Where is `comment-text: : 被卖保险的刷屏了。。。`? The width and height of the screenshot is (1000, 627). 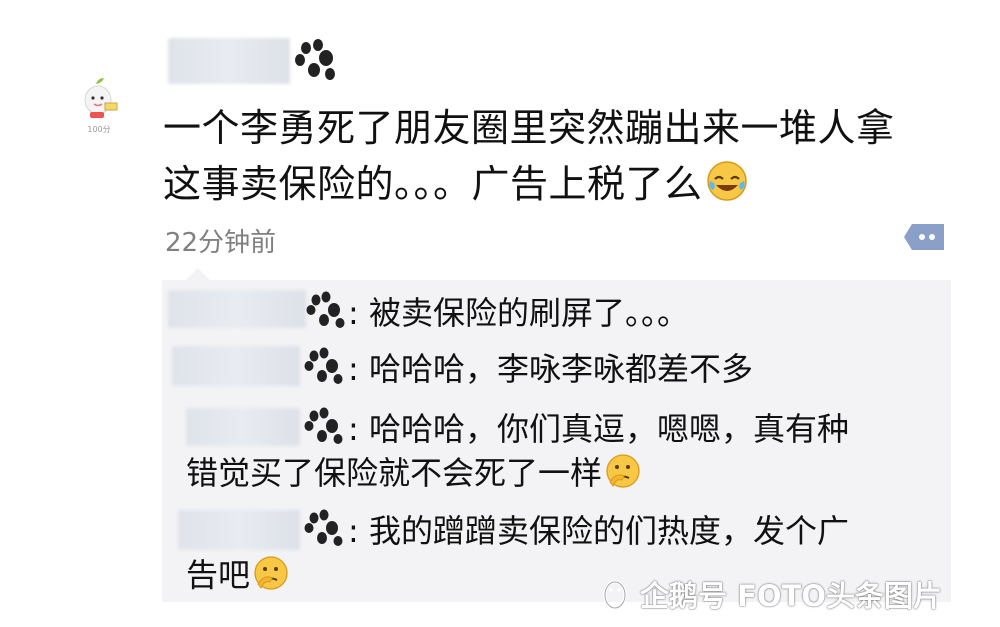
comment-text: : 被卖保险的刷屏了。。。 is located at coordinates (518, 313).